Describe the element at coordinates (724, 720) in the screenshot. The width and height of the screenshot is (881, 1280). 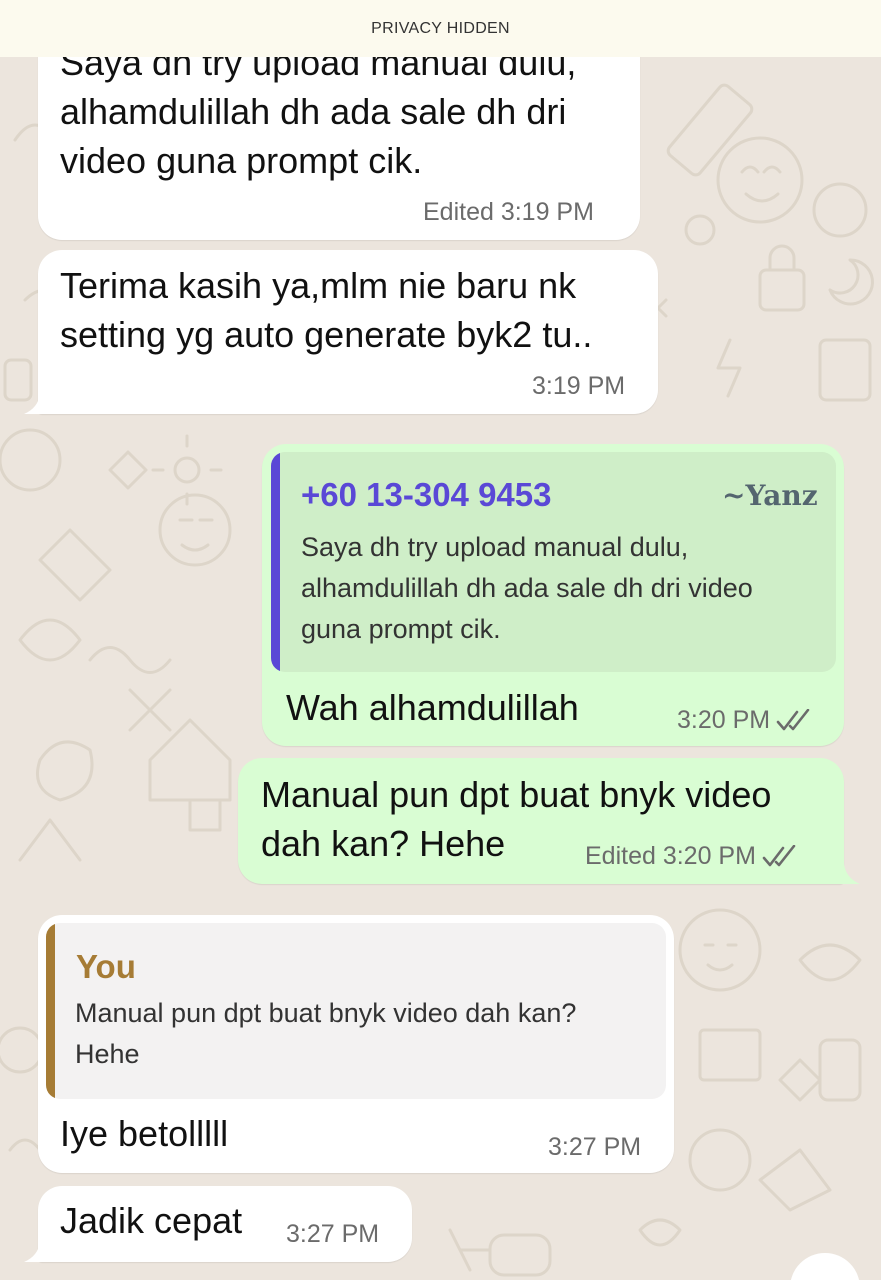
I see `timestamp-text: 3:20 PM` at that location.